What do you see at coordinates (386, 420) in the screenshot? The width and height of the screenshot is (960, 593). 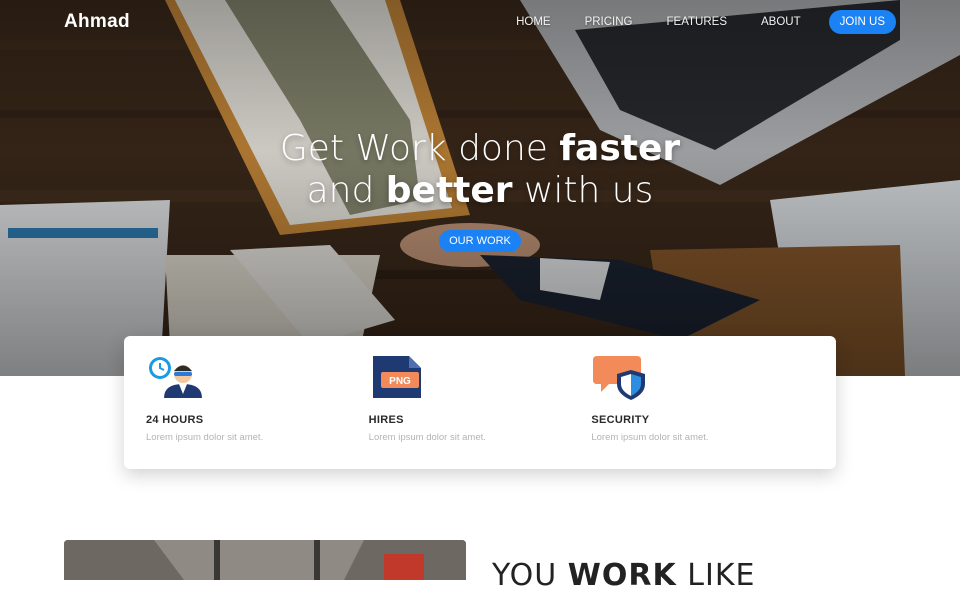 I see `feature-title: HIRES` at bounding box center [386, 420].